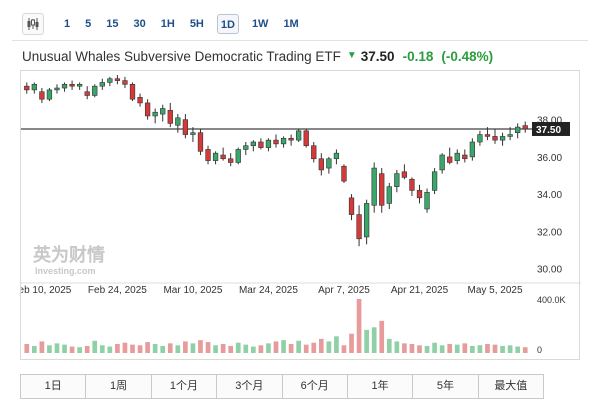  What do you see at coordinates (549, 158) in the screenshot?
I see `y-tick-label: 36.00` at bounding box center [549, 158].